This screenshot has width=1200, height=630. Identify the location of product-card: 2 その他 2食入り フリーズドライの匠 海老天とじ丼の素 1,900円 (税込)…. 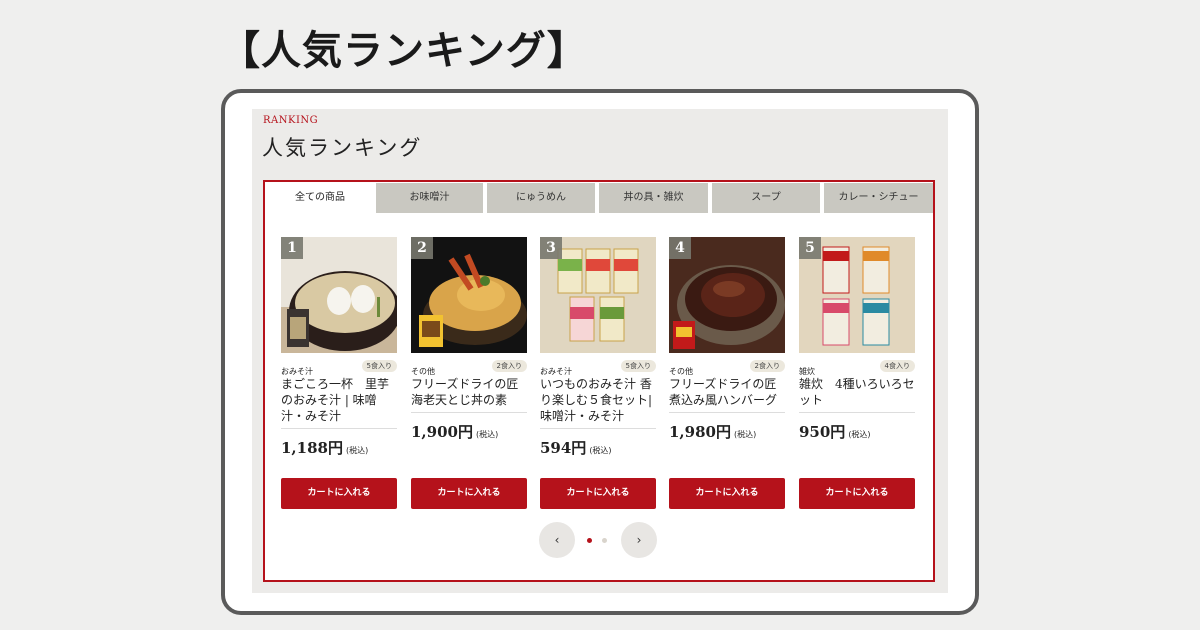
(469, 373).